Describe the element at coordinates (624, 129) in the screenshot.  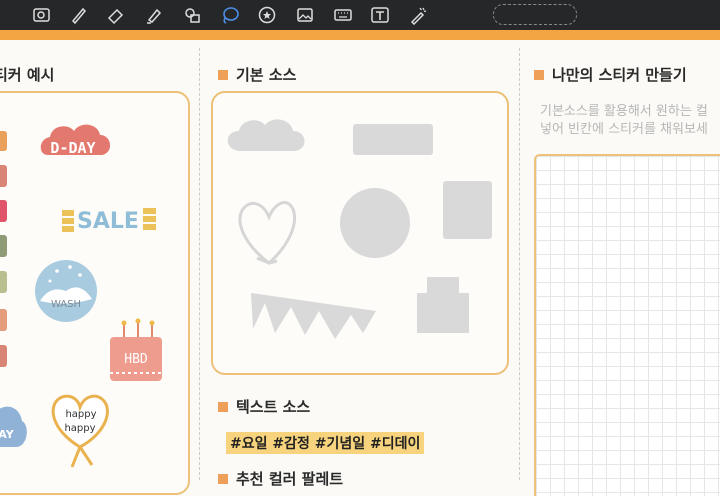
I see `custom-description-line2: 넣어 빈칸에 스티커를 채워보세` at that location.